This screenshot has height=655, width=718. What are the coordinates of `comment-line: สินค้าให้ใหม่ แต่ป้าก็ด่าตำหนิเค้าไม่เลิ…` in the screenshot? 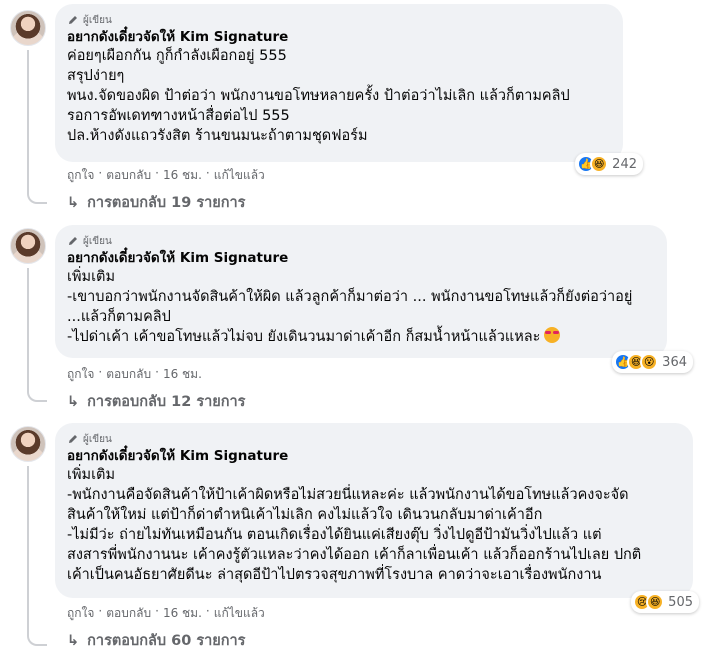 It's located at (305, 515).